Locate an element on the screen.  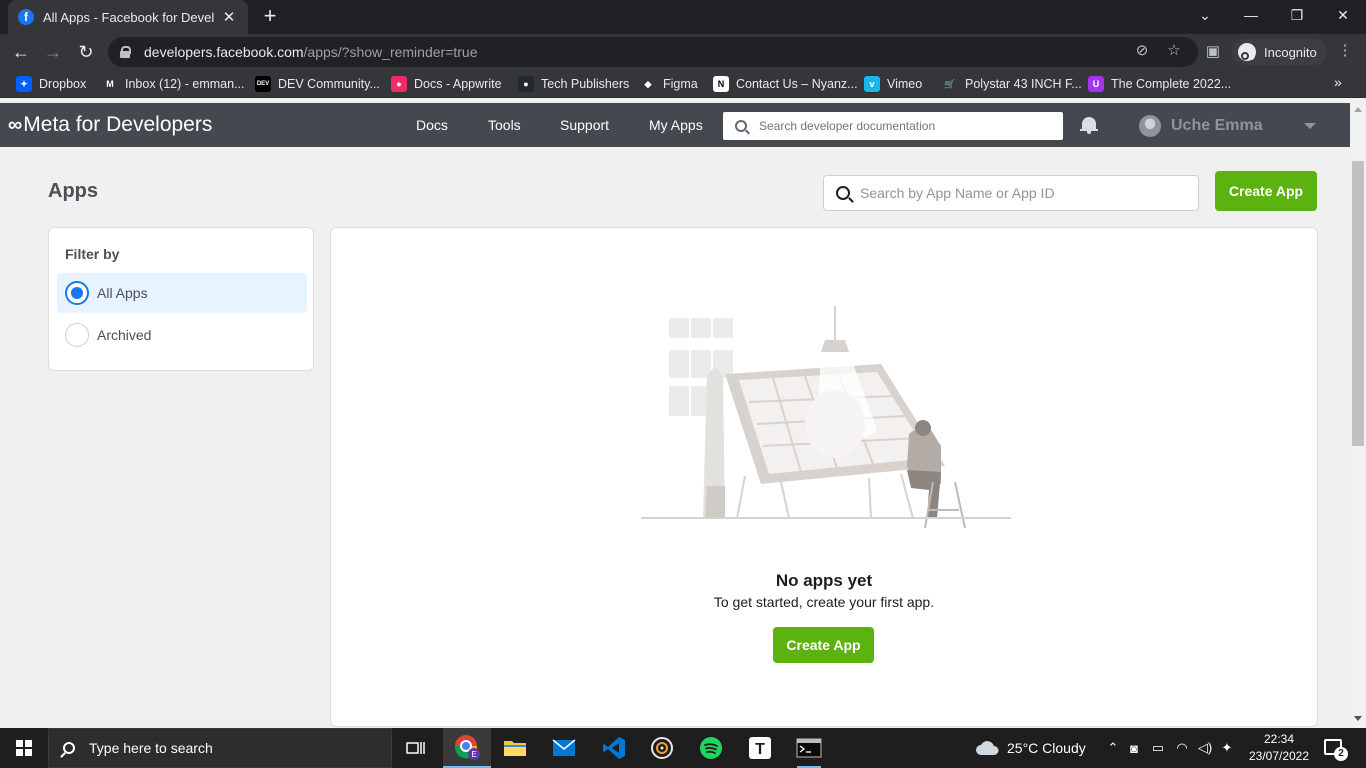
nav-link-docs: Docs is located at coordinates (432, 125).